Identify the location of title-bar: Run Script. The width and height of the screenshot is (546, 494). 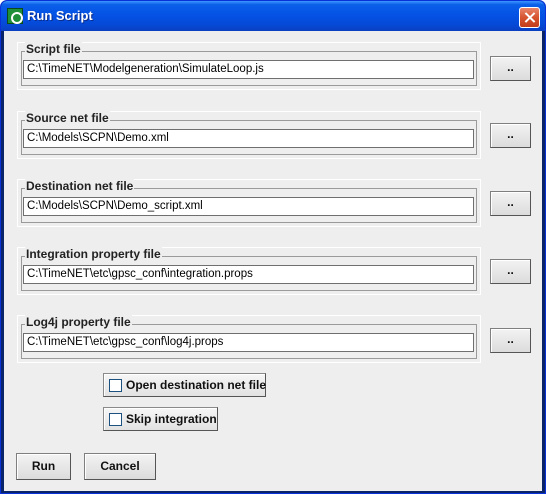
(273, 16).